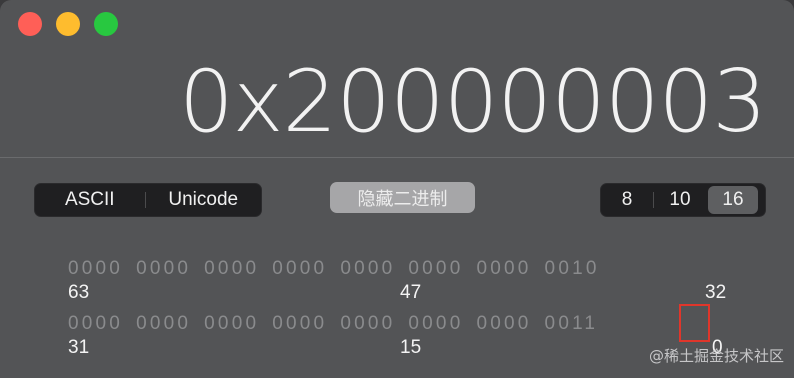  Describe the element at coordinates (90, 200) in the screenshot. I see `ascii-button: ASCII` at that location.